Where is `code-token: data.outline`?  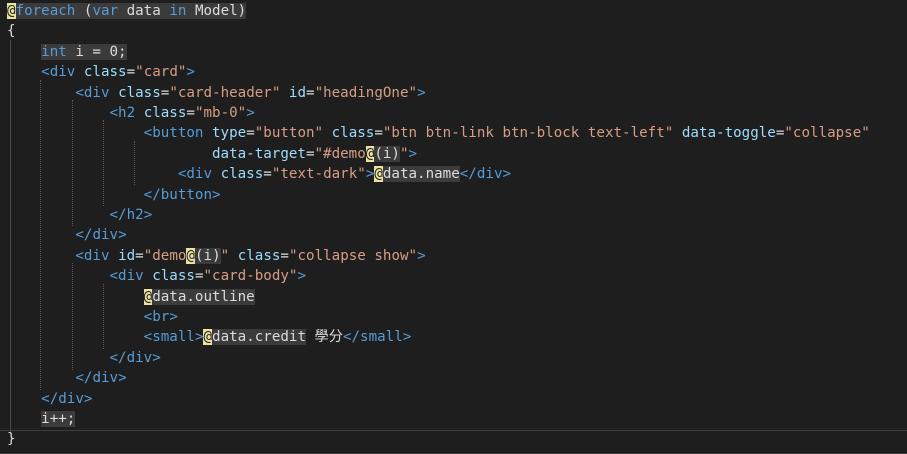 code-token: data.outline is located at coordinates (203, 296).